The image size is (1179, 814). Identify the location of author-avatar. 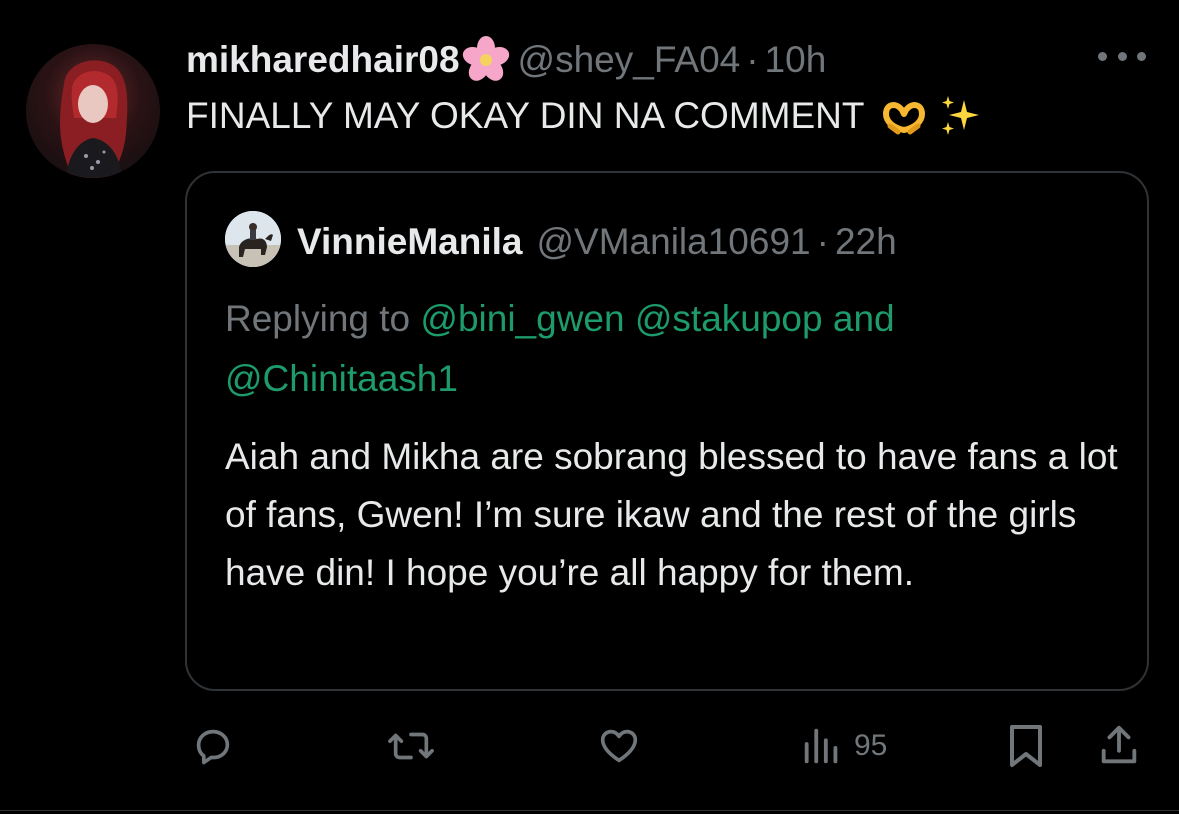
(93, 111).